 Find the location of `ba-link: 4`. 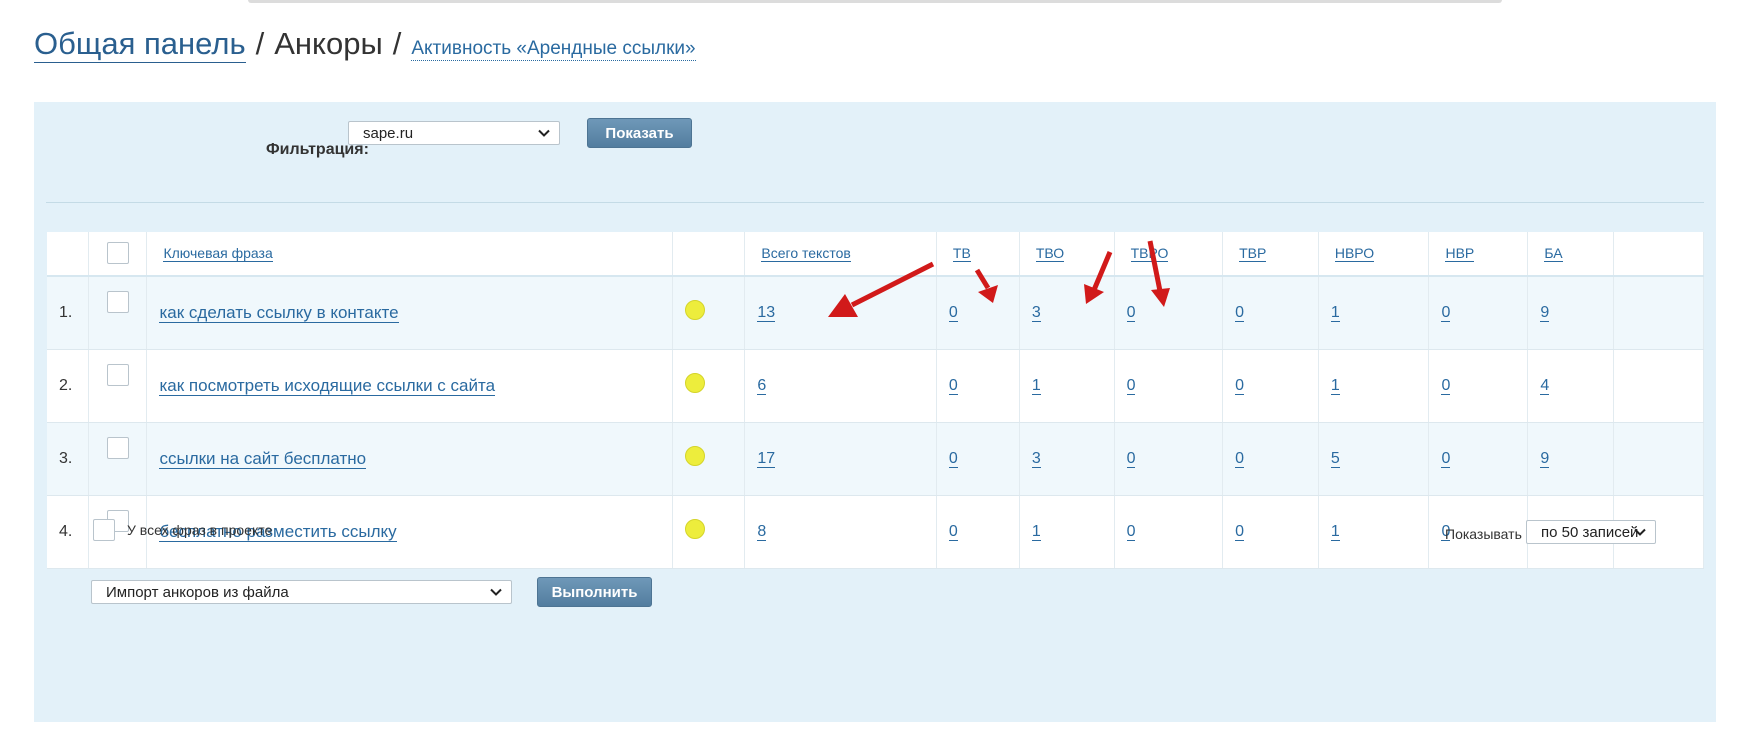

ba-link: 4 is located at coordinates (1545, 385).